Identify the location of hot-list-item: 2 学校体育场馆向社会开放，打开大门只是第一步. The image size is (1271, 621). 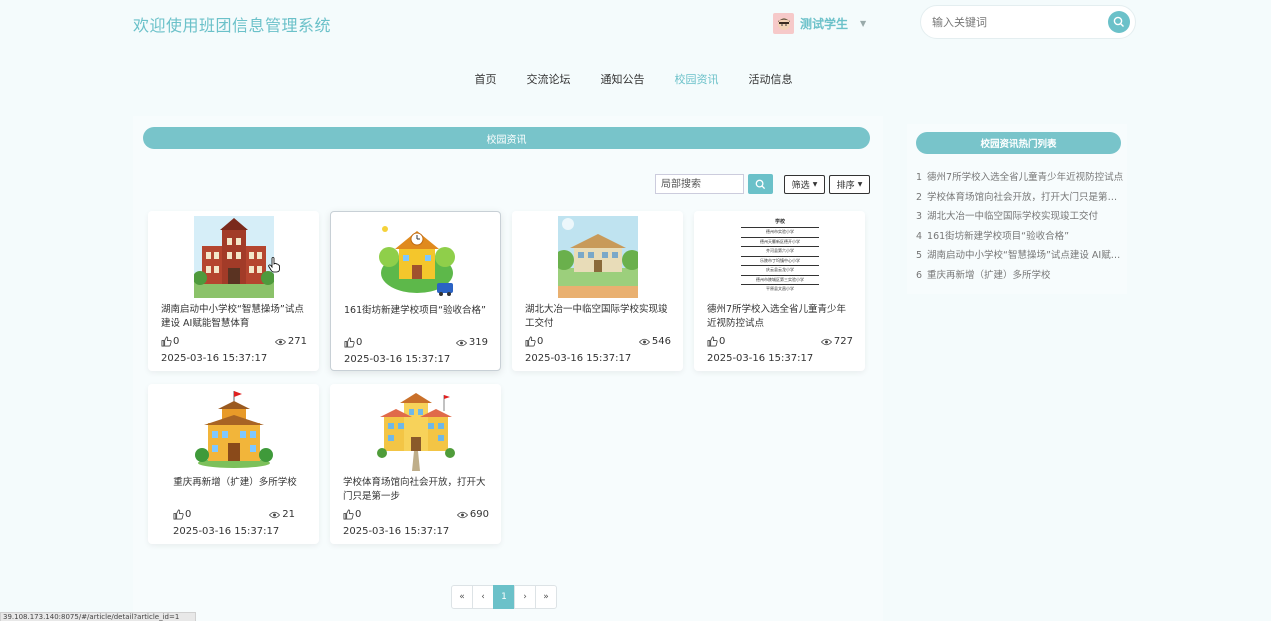
(1021, 198).